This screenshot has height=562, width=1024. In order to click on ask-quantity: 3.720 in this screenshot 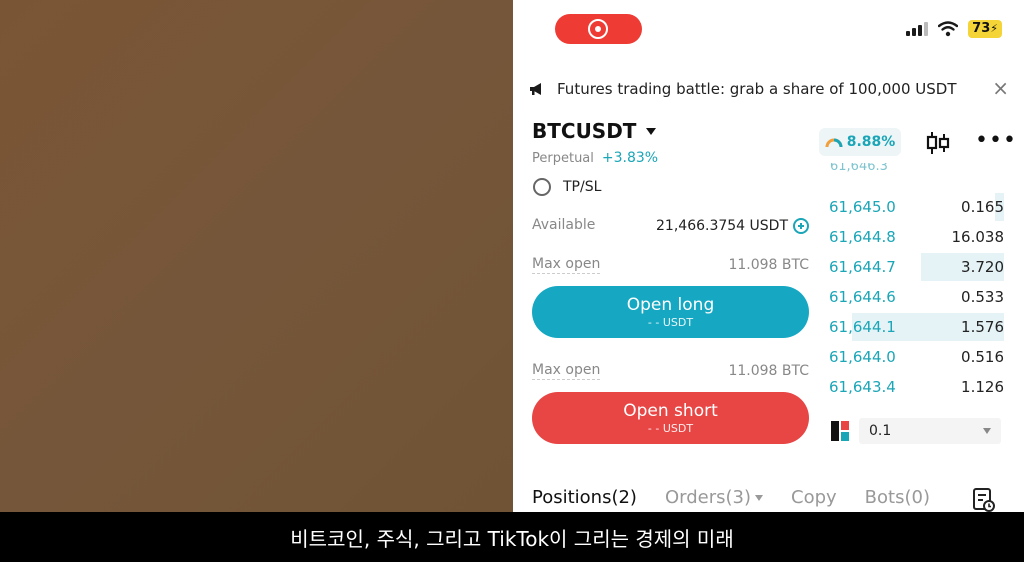, I will do `click(982, 267)`.